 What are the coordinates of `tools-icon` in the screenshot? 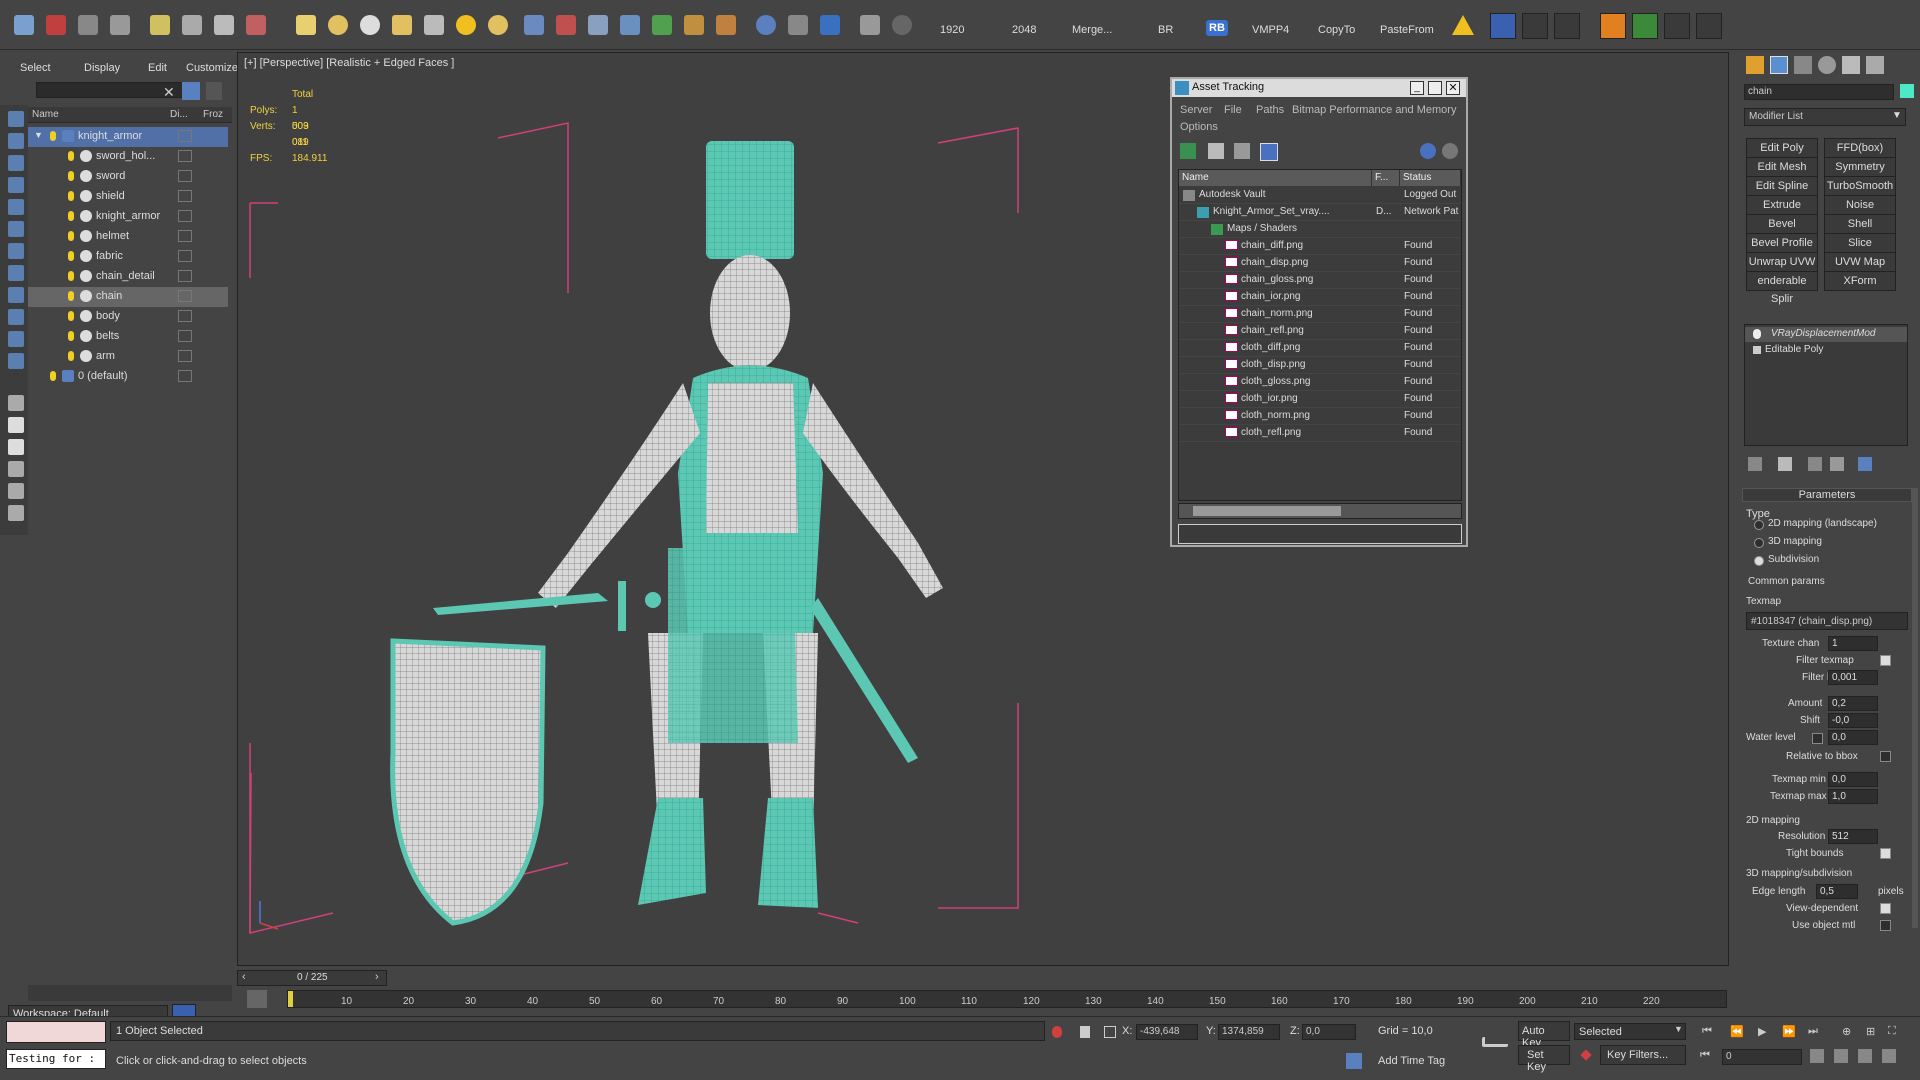 It's located at (1535, 26).